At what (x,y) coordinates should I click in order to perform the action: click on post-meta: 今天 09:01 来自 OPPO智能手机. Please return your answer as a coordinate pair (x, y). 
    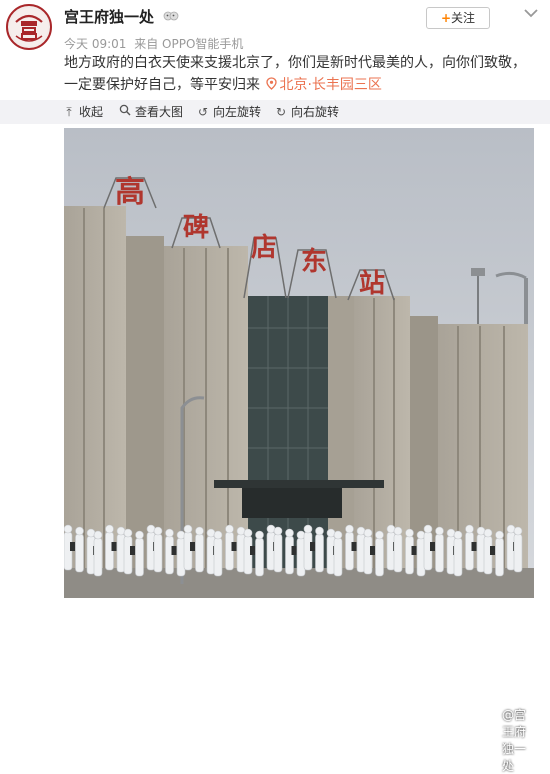
    Looking at the image, I should click on (153, 43).